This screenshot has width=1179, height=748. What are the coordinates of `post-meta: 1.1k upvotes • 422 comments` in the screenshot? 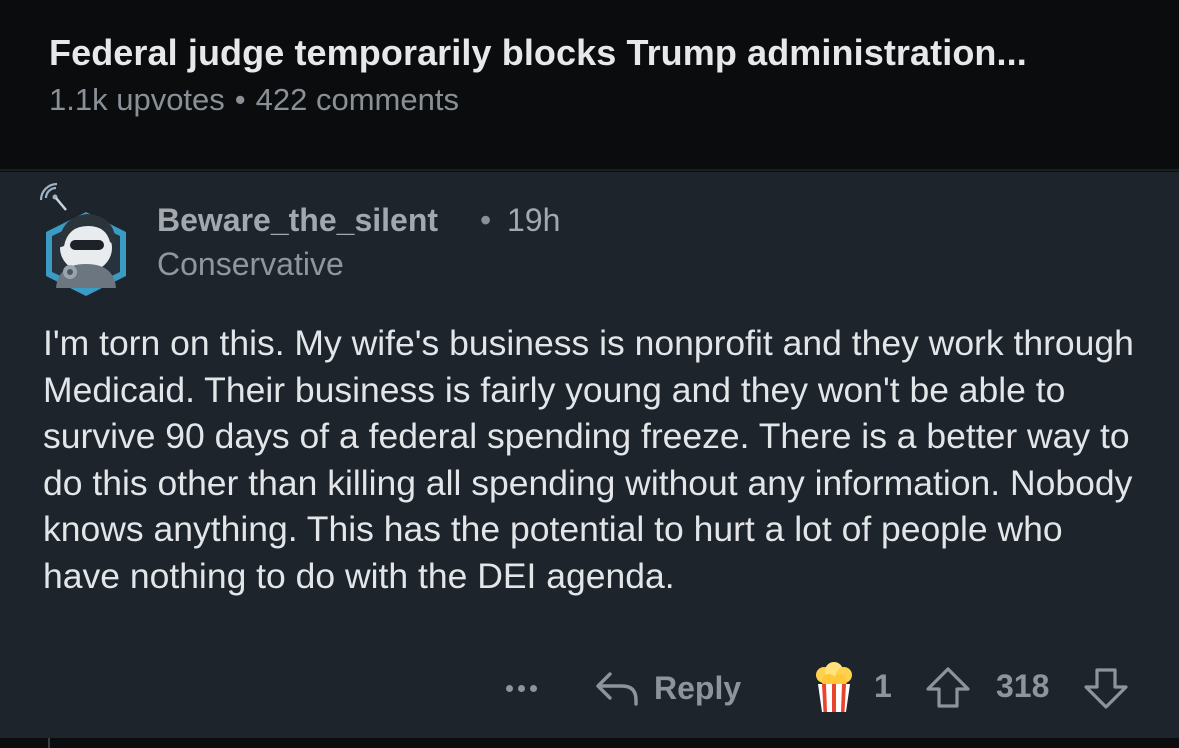 It's located at (254, 100).